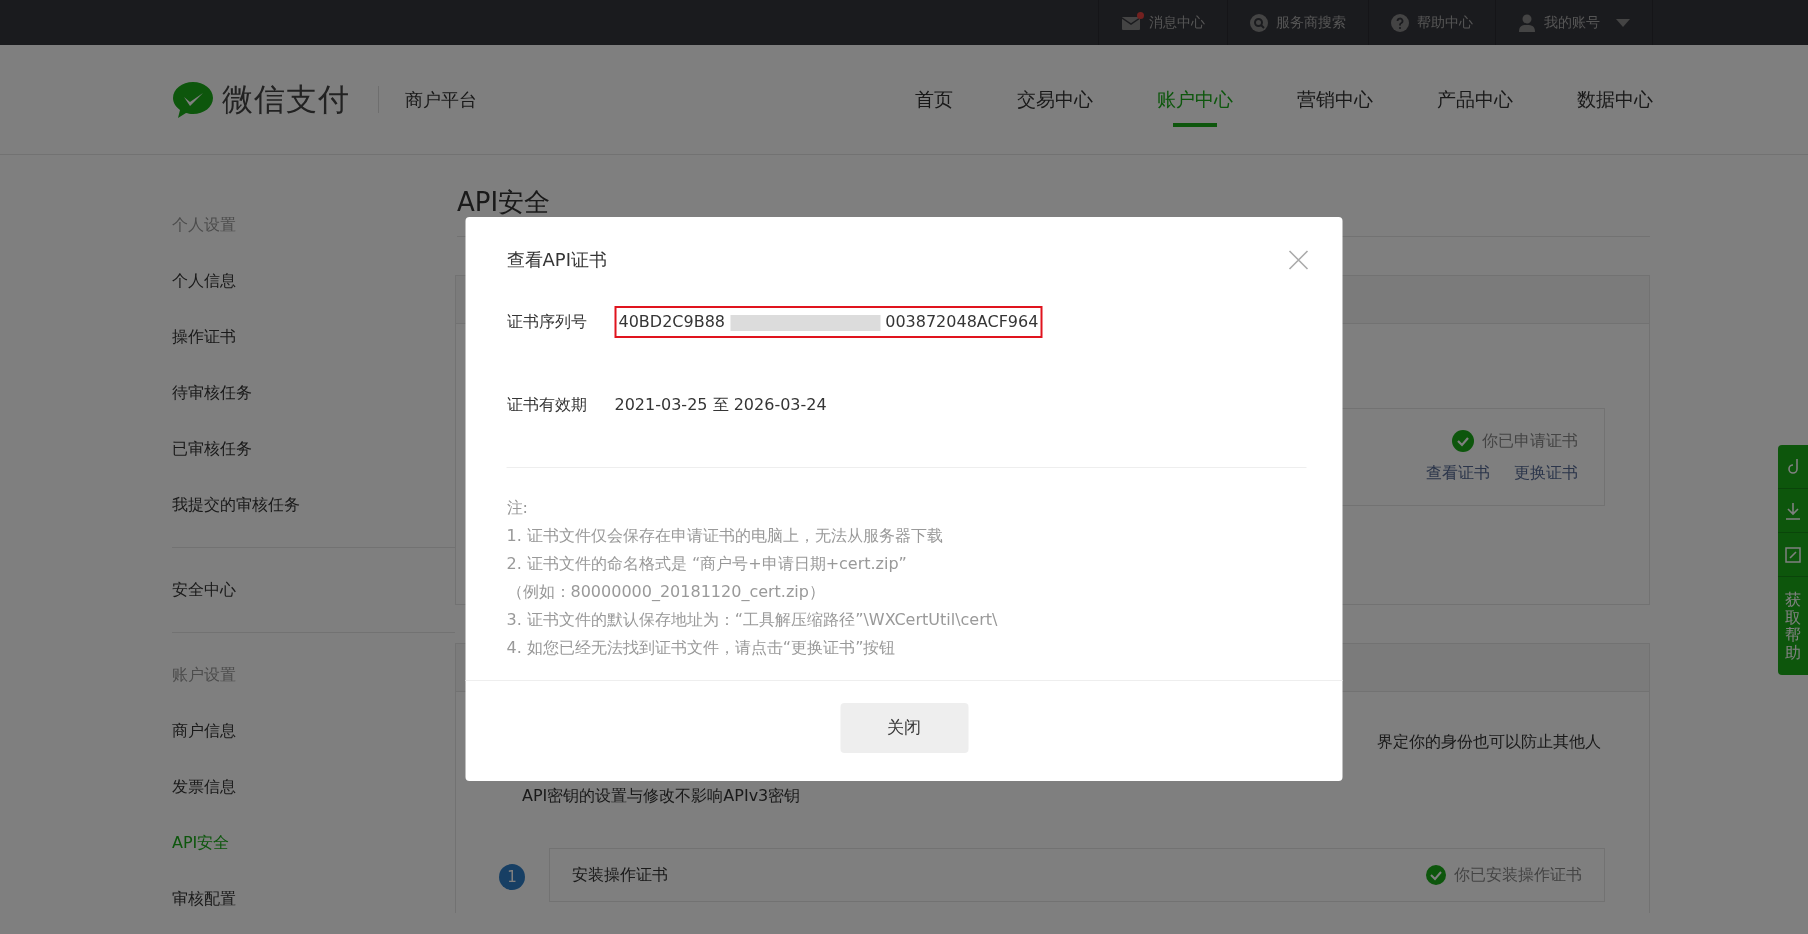 The height and width of the screenshot is (934, 1808). What do you see at coordinates (662, 796) in the screenshot?
I see `description-text: API密钥的设置与修改不影响APIv3密钥` at bounding box center [662, 796].